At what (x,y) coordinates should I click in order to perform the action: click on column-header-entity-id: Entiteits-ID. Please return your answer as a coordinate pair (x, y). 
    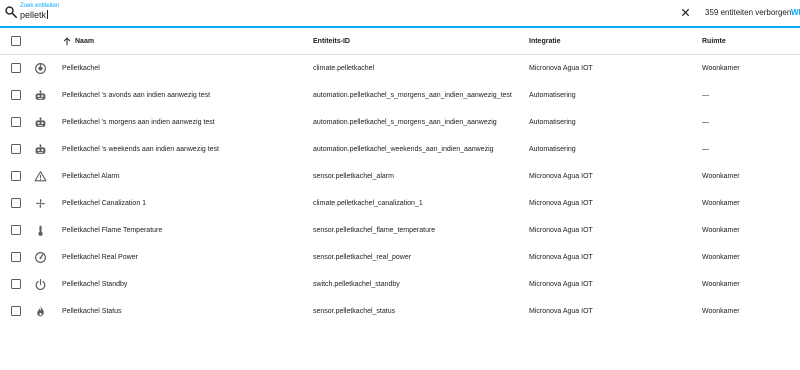
    Looking at the image, I should click on (418, 41).